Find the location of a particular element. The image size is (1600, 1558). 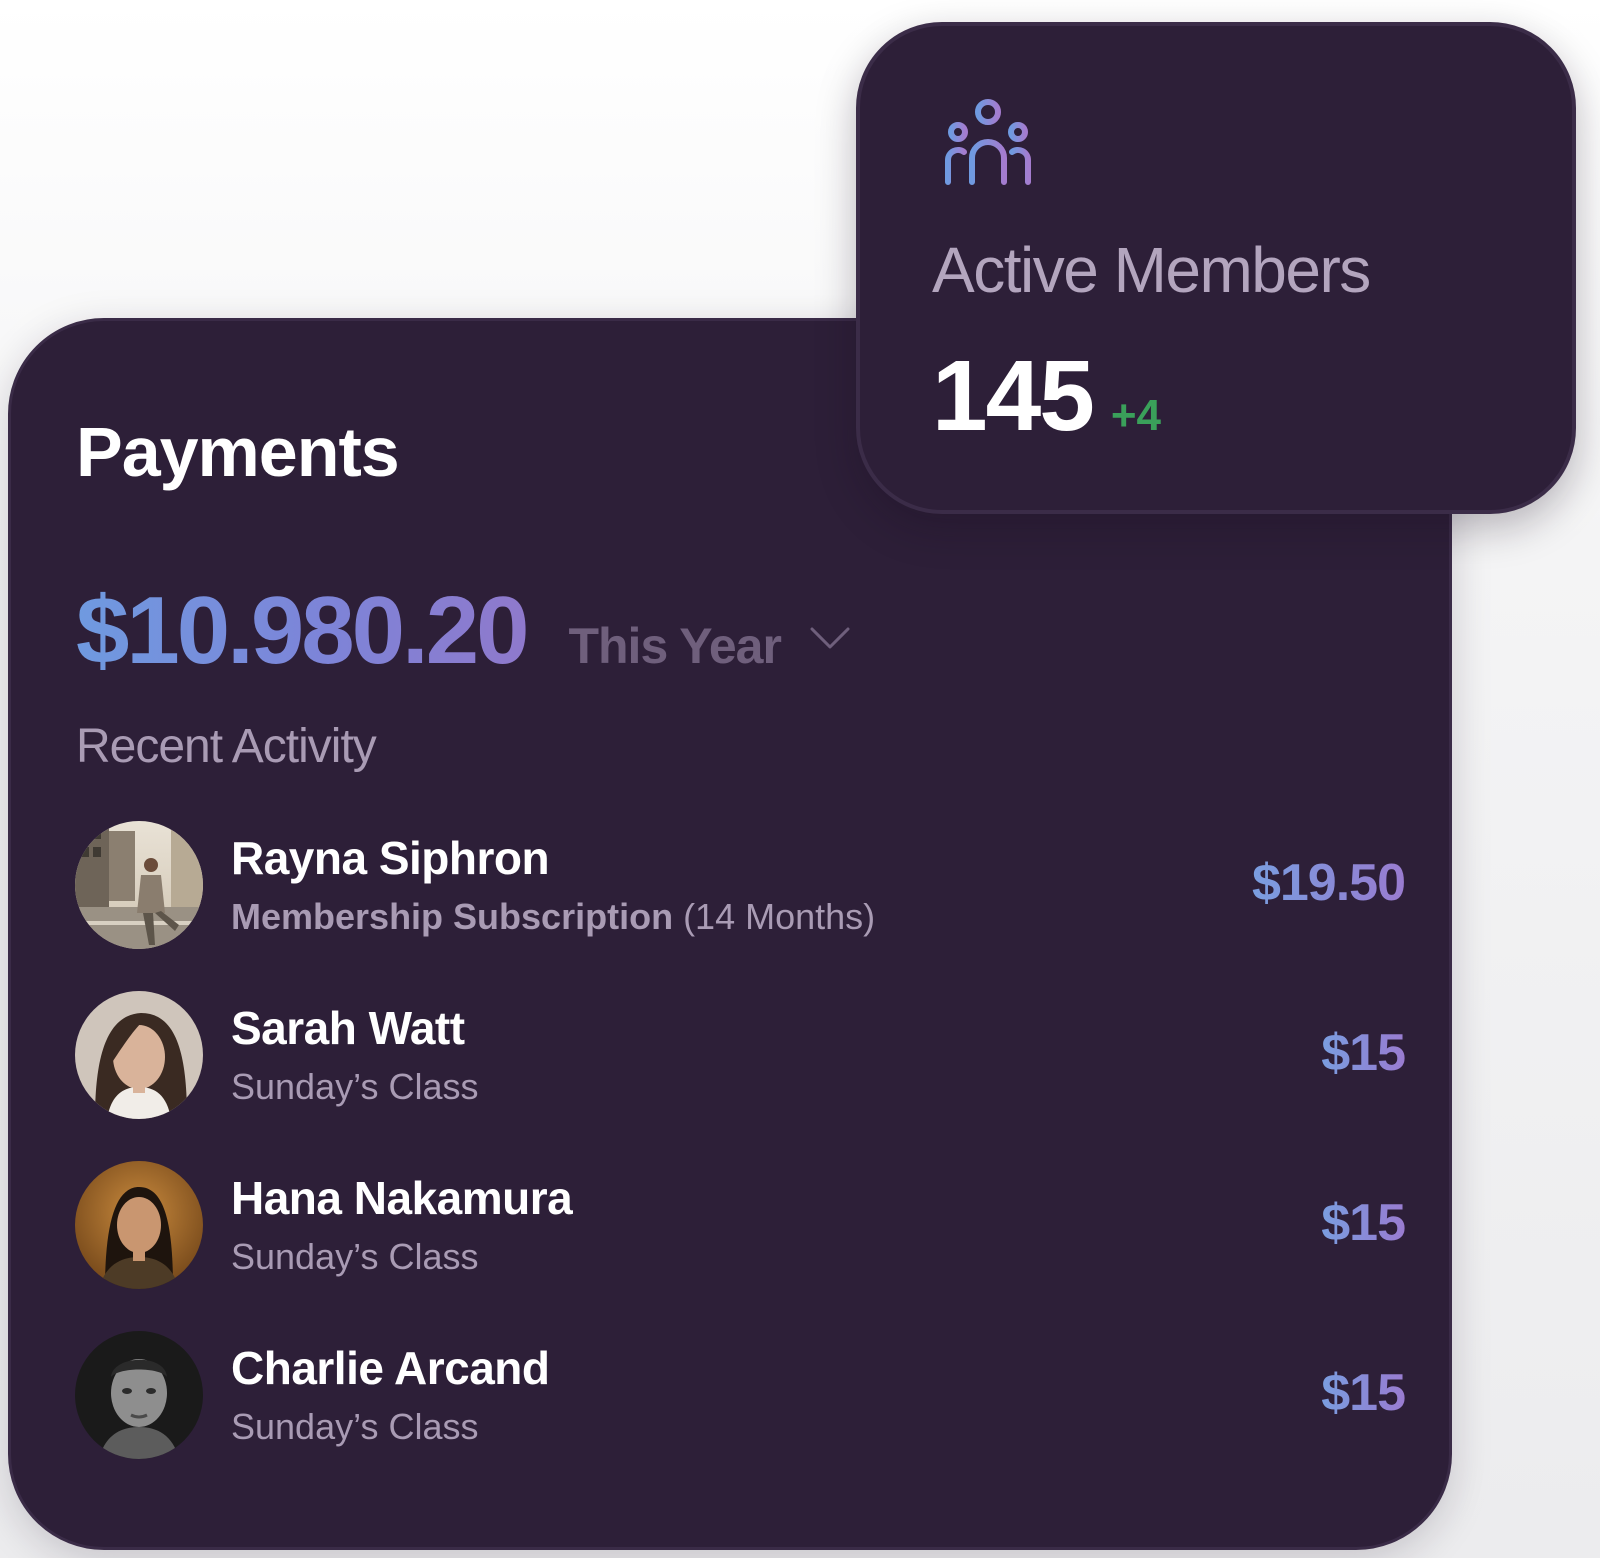

active-members-delta: +4 is located at coordinates (1136, 415).